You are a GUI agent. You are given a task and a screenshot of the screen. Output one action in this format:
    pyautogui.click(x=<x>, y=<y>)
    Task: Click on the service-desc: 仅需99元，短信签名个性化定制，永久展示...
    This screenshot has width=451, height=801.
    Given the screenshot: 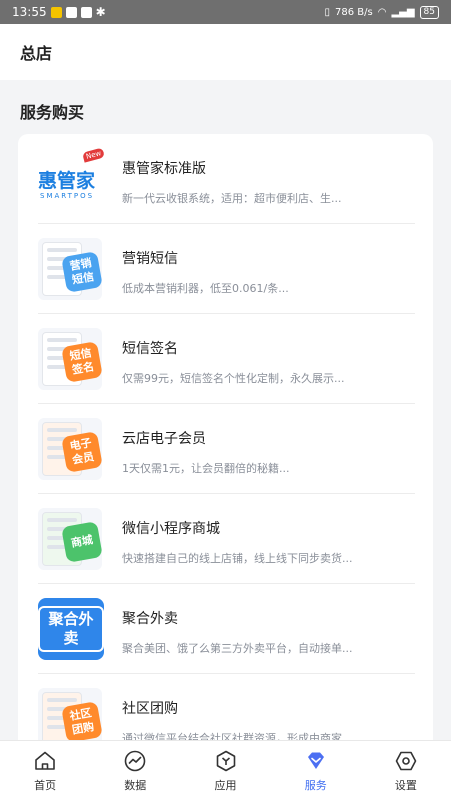 What is the action you would take?
    pyautogui.click(x=233, y=378)
    